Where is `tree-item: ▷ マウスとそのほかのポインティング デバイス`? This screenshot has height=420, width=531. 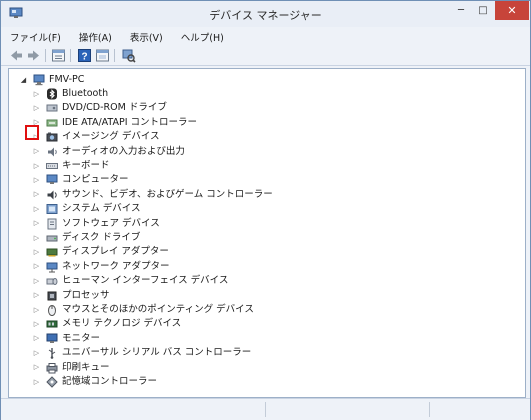
tree-item: ▷ マウスとそのほかのポインティング デバイス is located at coordinates (143, 310).